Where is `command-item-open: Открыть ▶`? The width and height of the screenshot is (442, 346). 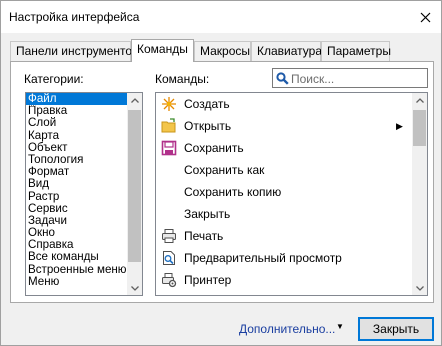
command-item-open: Открыть ▶ is located at coordinates (291, 126).